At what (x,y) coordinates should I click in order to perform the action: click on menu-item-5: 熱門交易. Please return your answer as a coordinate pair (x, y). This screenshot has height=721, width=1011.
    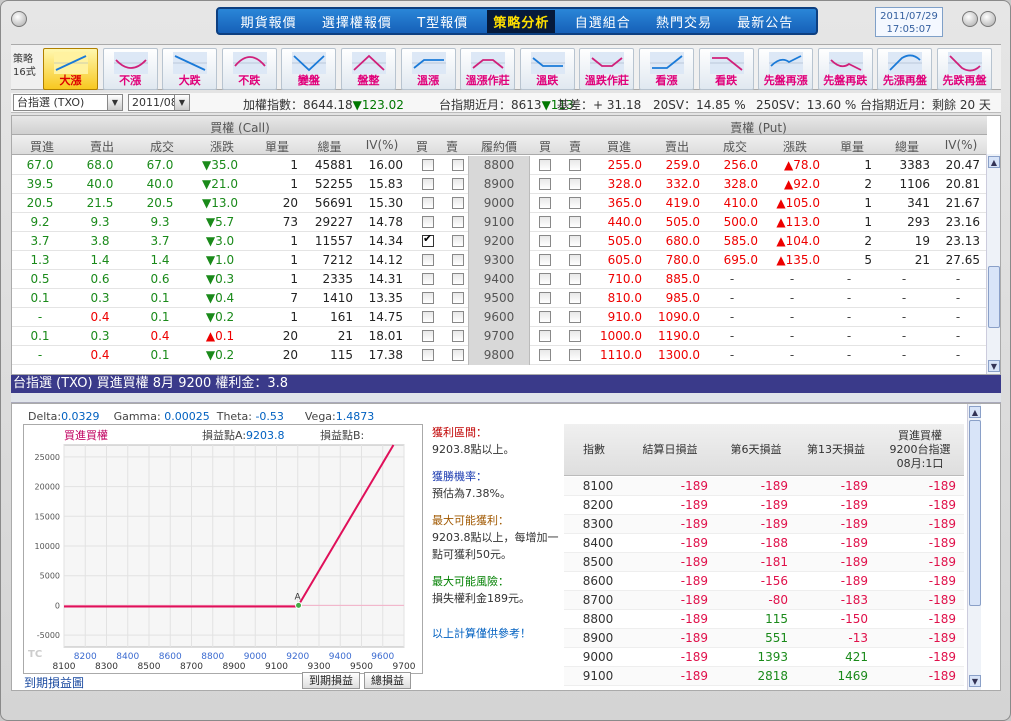
    Looking at the image, I should click on (684, 21).